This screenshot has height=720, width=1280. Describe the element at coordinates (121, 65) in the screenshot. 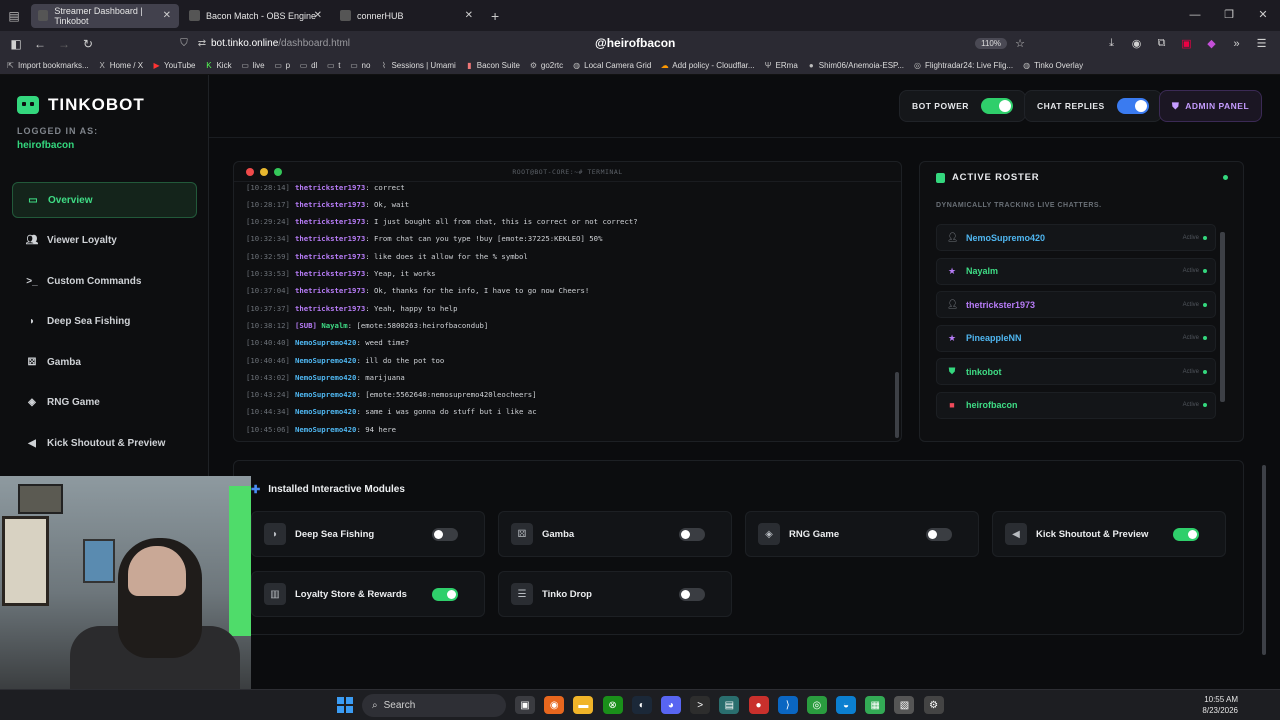

I see `bookmark-item: X Home / X` at that location.